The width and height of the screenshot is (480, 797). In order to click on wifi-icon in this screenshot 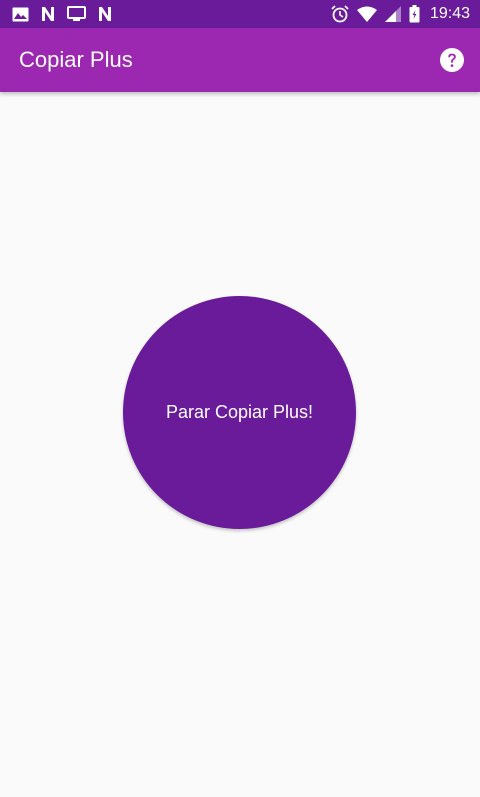, I will do `click(366, 14)`.